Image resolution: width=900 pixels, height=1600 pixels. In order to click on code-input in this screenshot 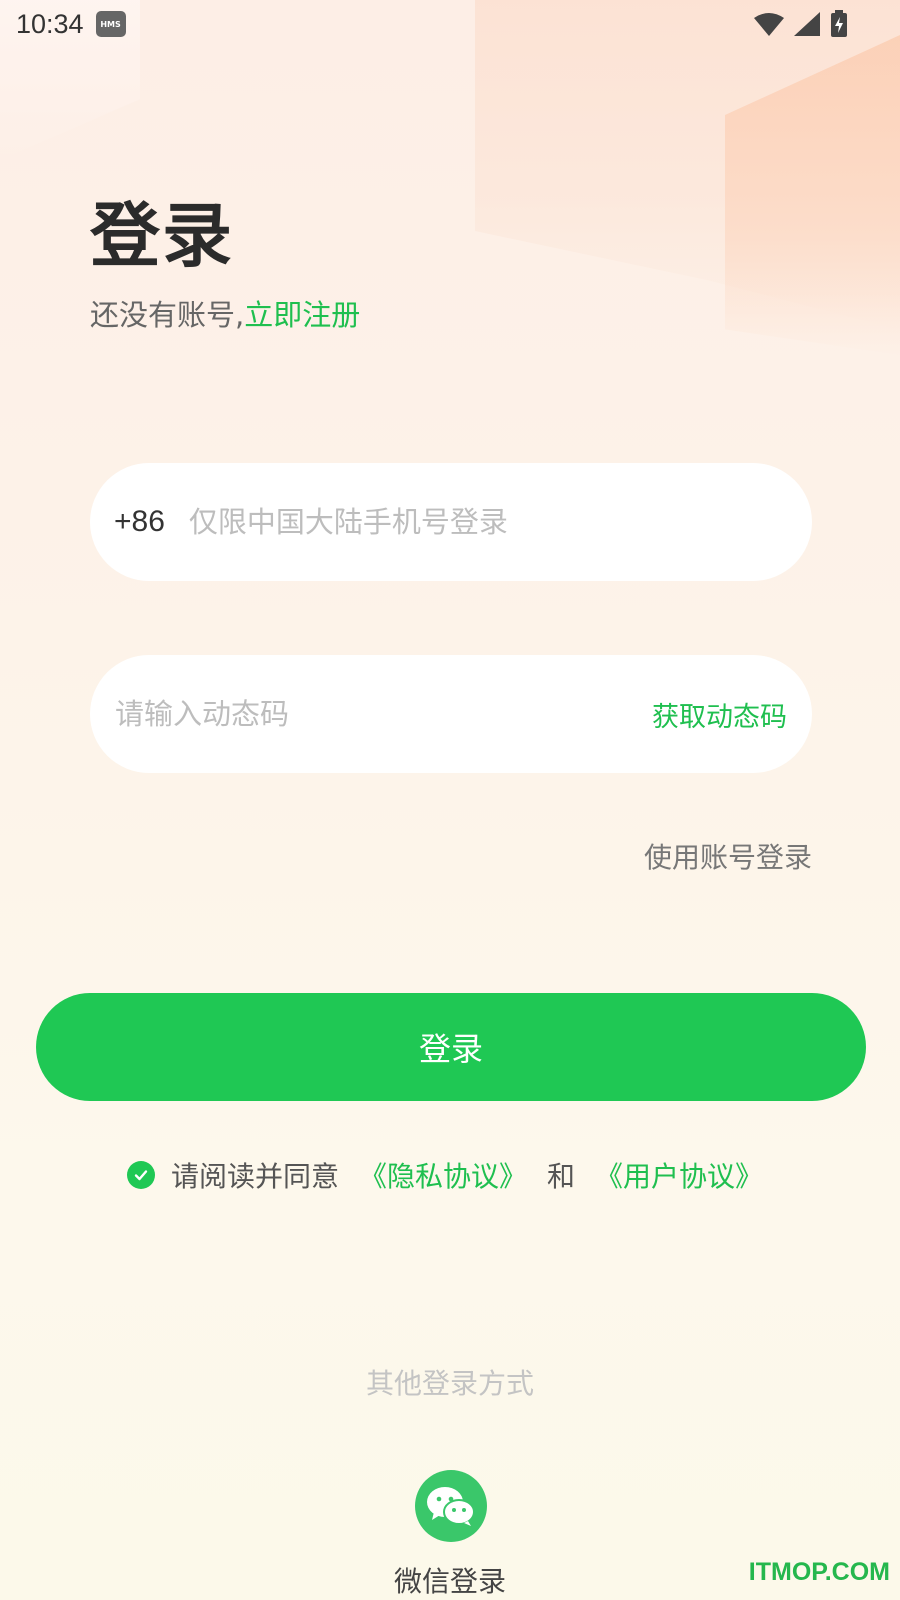, I will do `click(355, 714)`.